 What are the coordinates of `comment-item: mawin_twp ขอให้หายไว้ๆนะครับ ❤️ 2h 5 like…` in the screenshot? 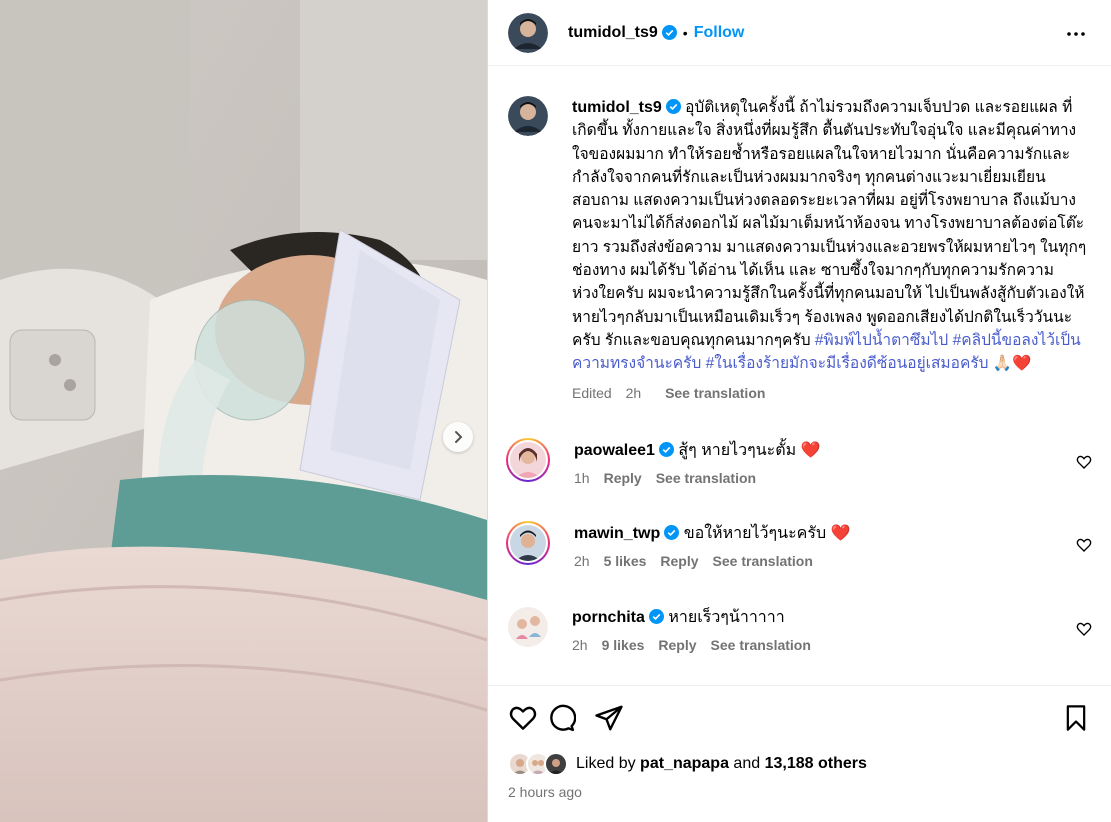 It's located at (799, 545).